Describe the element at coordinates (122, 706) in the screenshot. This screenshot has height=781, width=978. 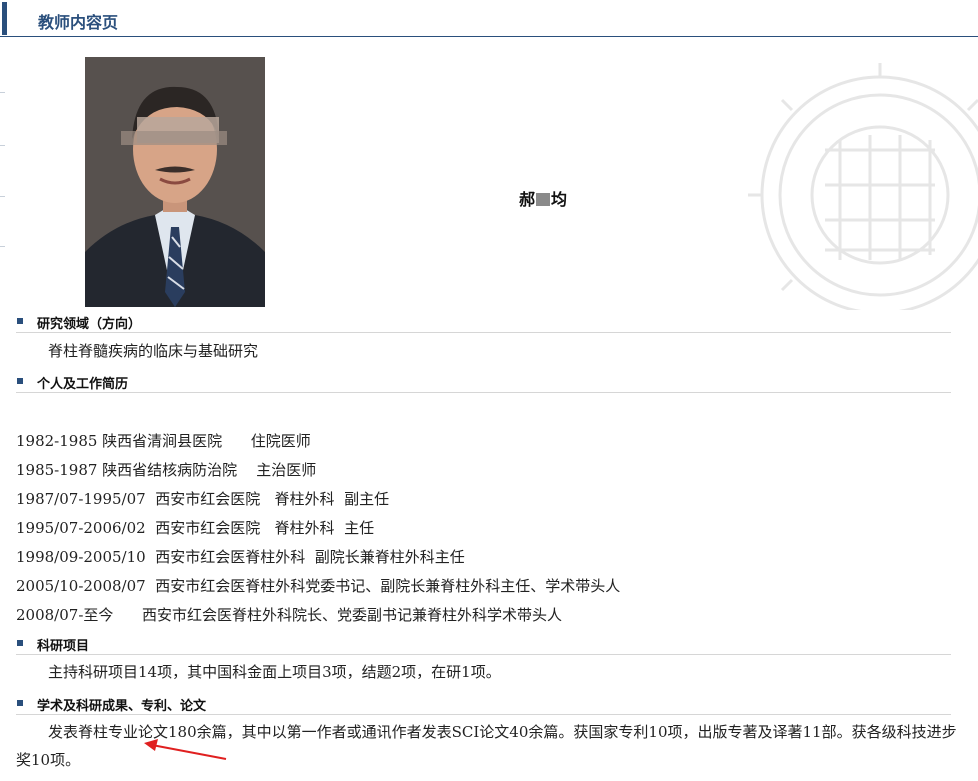
I see `section-title: 学术及科研成果、专利、论文` at that location.